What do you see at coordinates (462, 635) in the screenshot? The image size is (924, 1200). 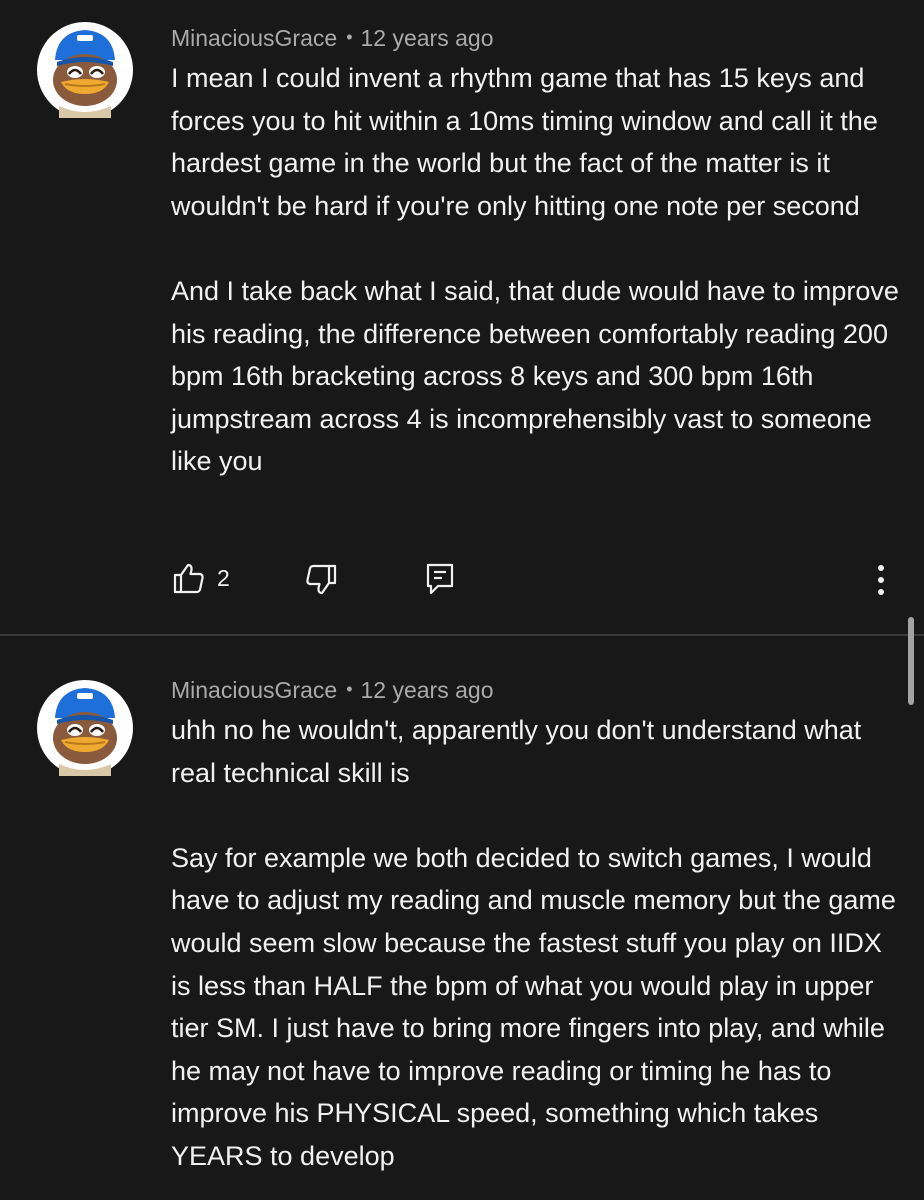 I see `comment-divider` at bounding box center [462, 635].